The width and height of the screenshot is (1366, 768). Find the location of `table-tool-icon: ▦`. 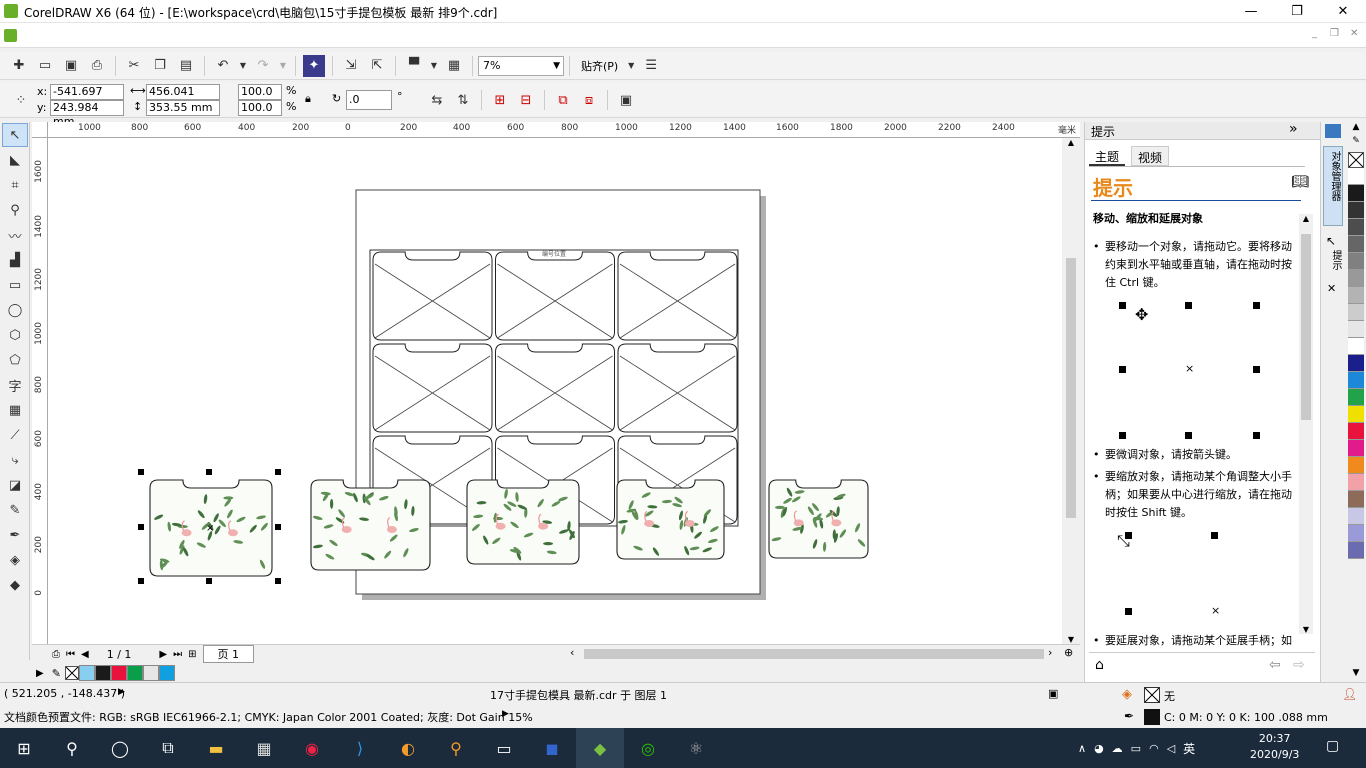

table-tool-icon: ▦ is located at coordinates (15, 410).